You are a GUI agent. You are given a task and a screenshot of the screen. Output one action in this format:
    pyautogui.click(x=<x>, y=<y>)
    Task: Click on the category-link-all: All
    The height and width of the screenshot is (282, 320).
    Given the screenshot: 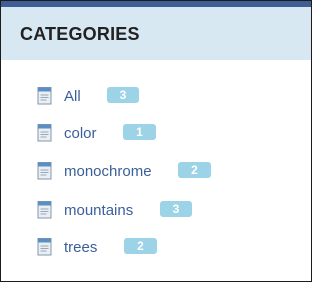 What is the action you would take?
    pyautogui.click(x=72, y=97)
    